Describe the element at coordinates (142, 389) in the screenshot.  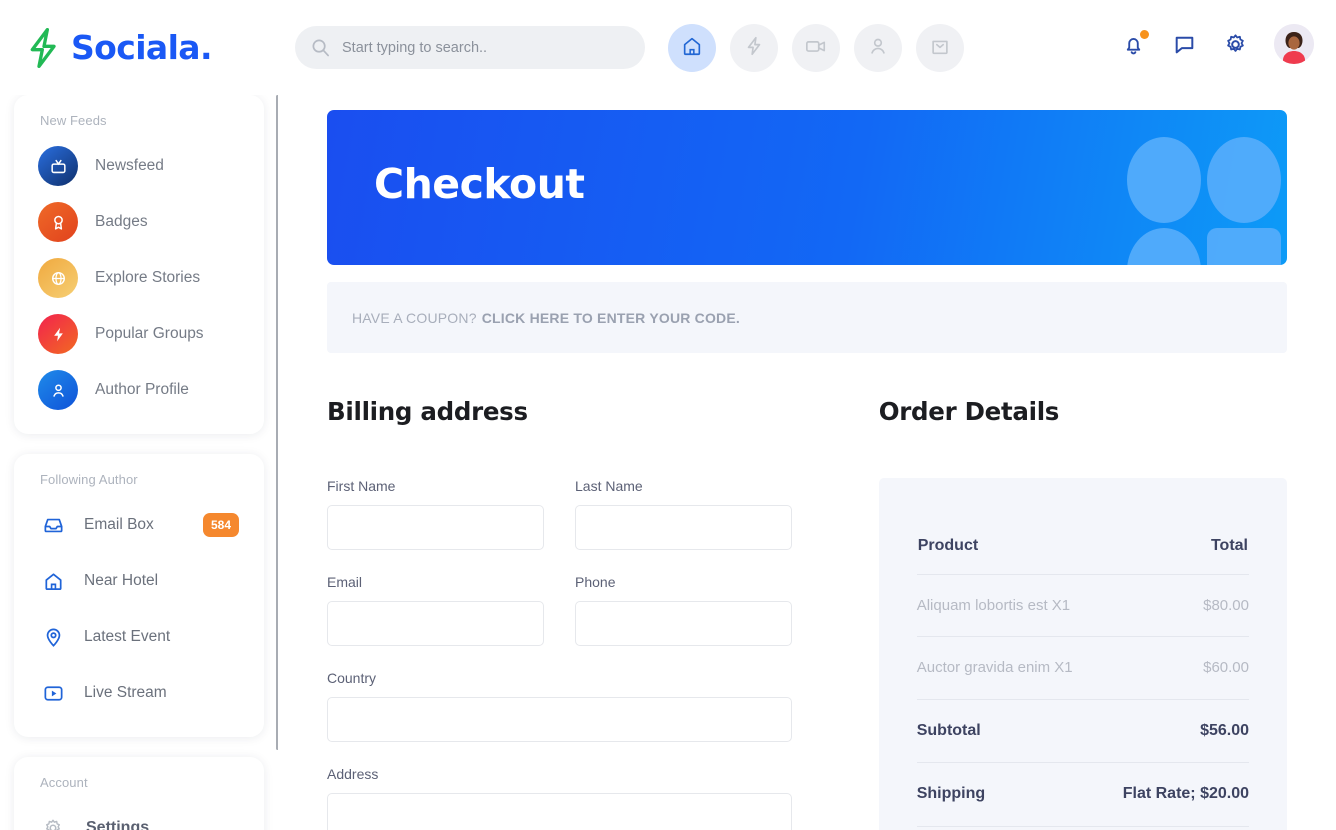
I see `sidebar-item-label: Author Profile` at that location.